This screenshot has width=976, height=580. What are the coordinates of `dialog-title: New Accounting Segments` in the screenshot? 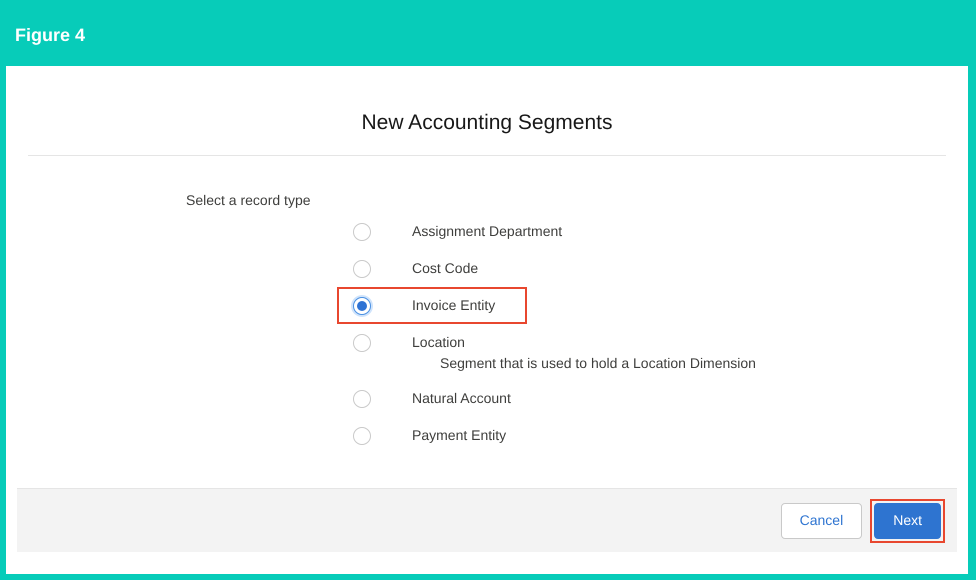 It's located at (487, 123).